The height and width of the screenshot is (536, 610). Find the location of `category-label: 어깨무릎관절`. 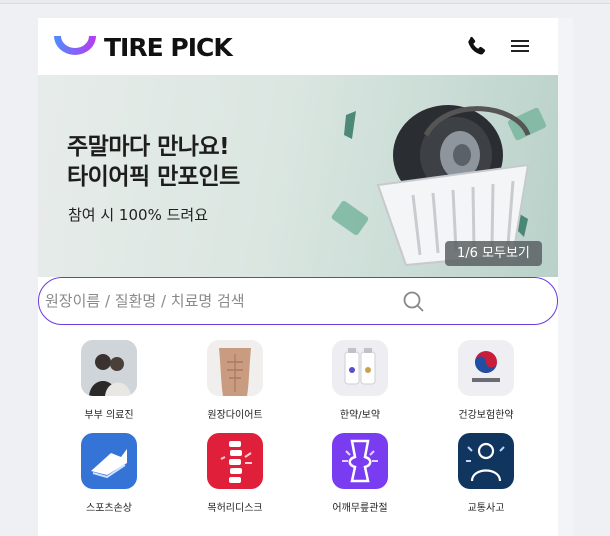

category-label: 어깨무릎관절 is located at coordinates (360, 508).